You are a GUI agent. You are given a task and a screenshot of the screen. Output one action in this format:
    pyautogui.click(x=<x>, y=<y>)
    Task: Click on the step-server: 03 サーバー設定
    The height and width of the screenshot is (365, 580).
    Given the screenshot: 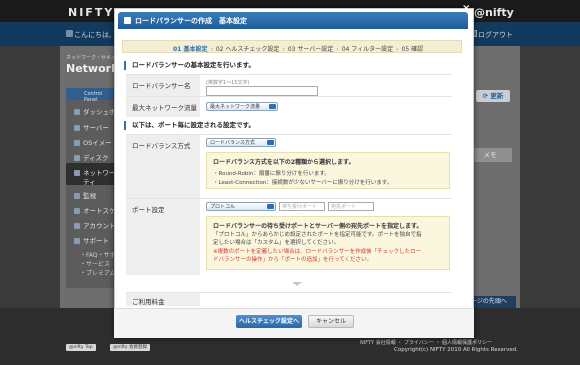 What is the action you would take?
    pyautogui.click(x=310, y=49)
    